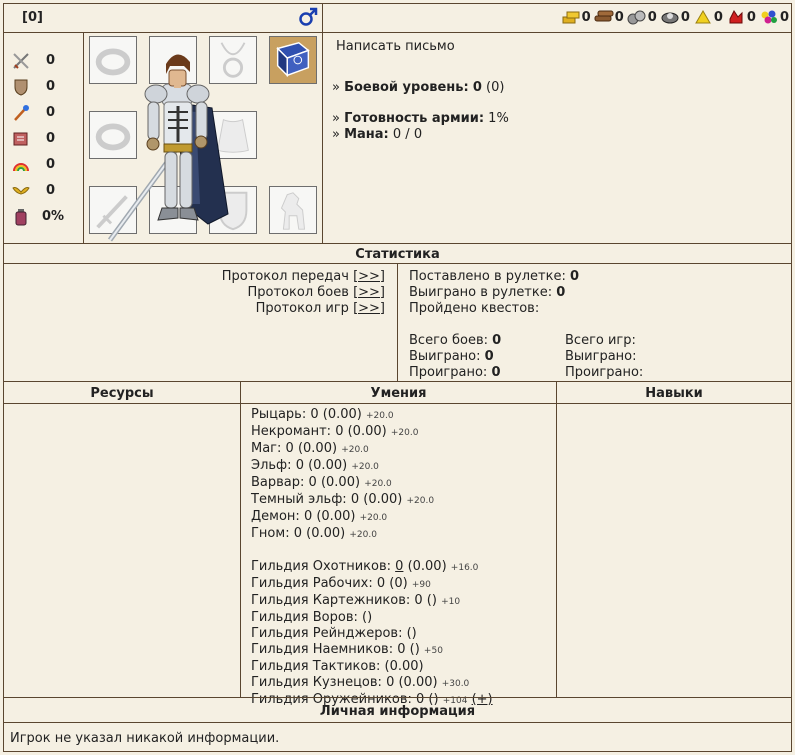 The height and width of the screenshot is (755, 795). Describe the element at coordinates (314, 533) in the screenshot. I see `faction-row: Гном: 0 (0.00) +20.0` at that location.